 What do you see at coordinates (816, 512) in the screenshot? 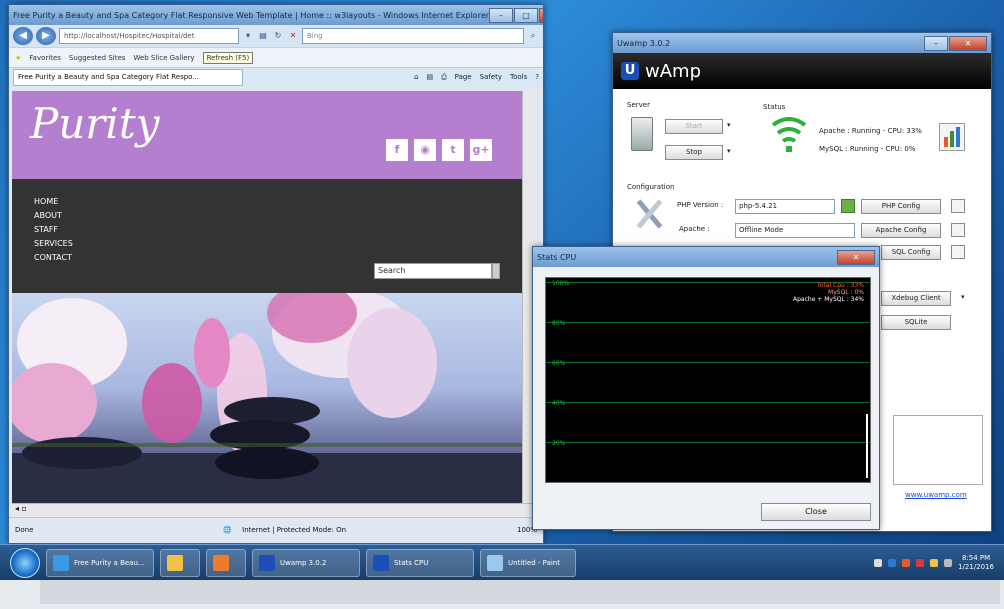
I see `stats-close-button: Close` at bounding box center [816, 512].